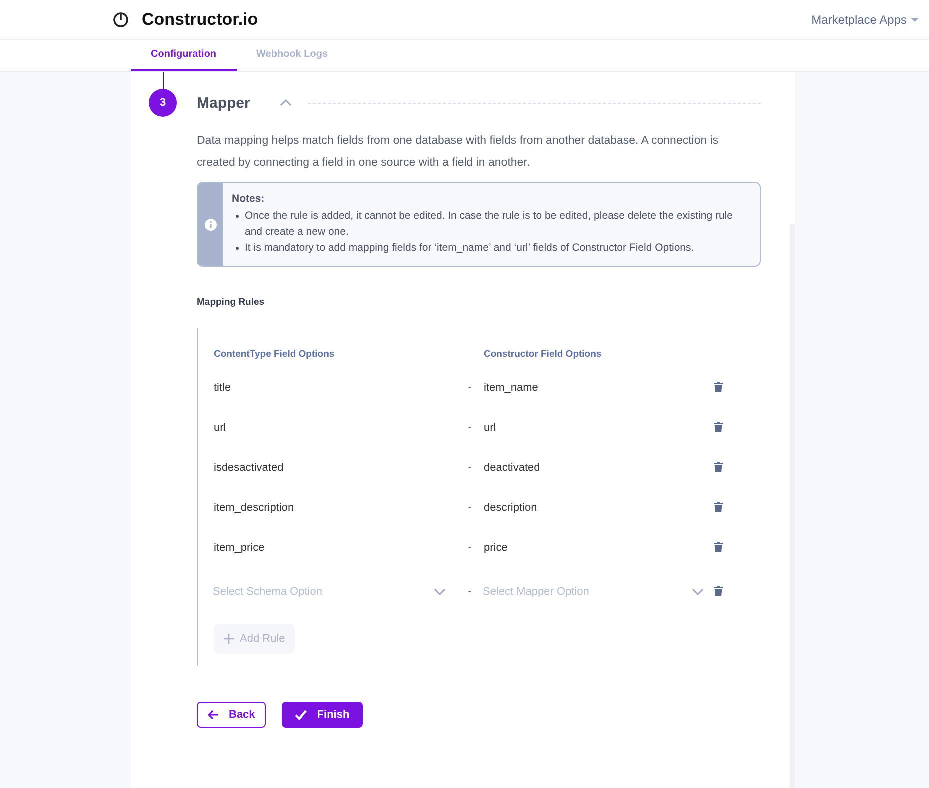 The height and width of the screenshot is (788, 929). Describe the element at coordinates (240, 548) in the screenshot. I see `table-cell-text: item_price` at that location.